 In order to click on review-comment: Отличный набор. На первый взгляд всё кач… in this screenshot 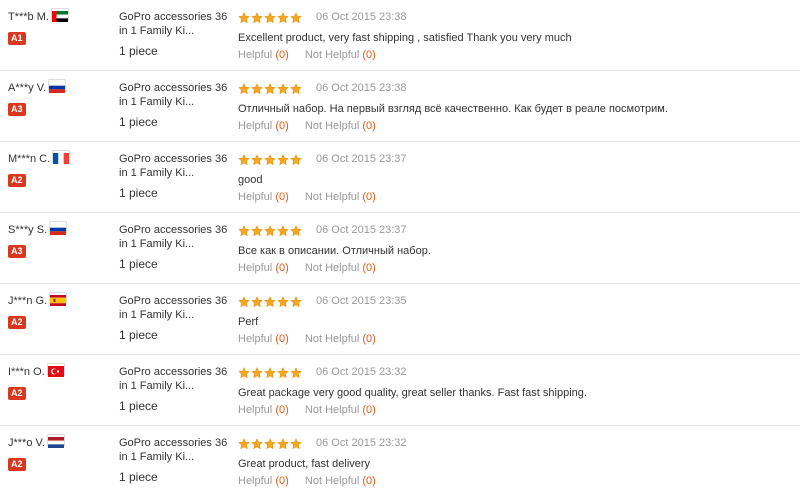, I will do `click(453, 109)`.